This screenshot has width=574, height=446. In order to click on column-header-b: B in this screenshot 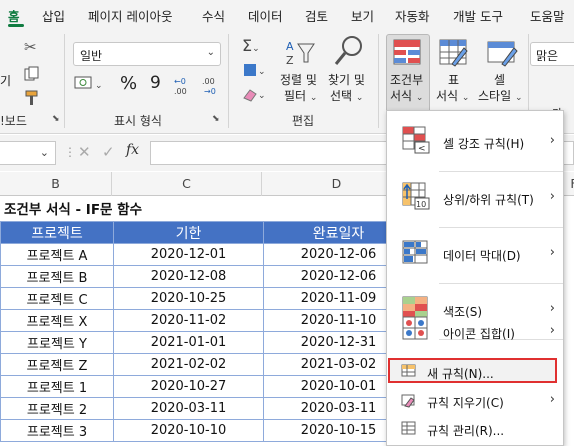, I will do `click(56, 184)`.